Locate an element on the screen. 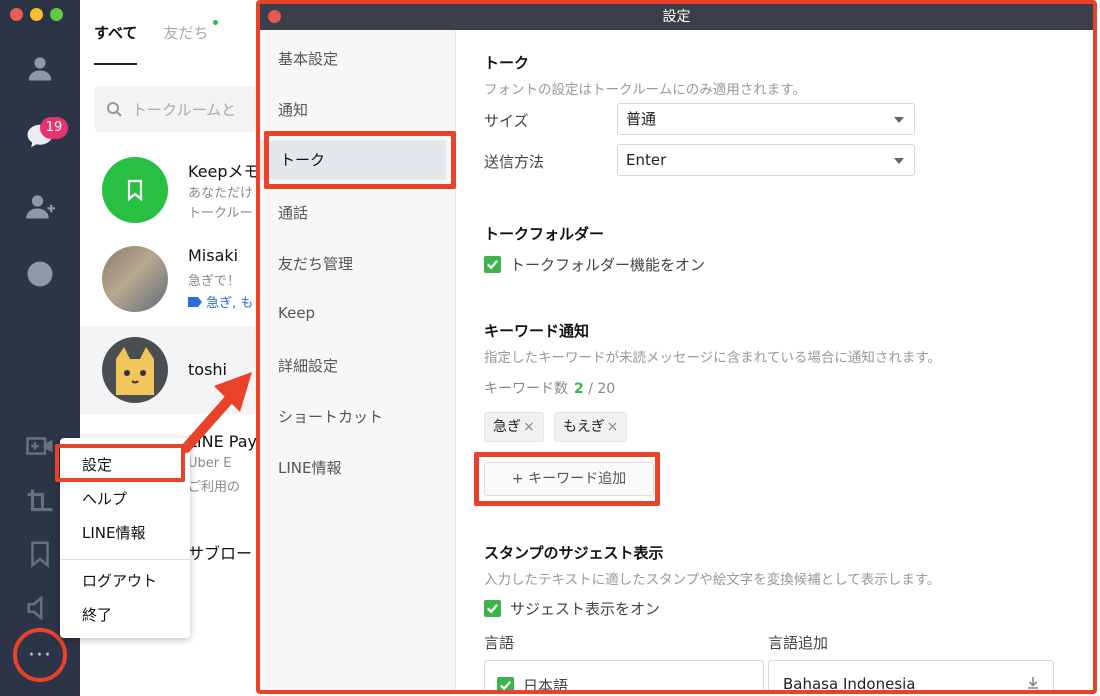 The width and height of the screenshot is (1100, 696). bookmark-icon is located at coordinates (135, 190).